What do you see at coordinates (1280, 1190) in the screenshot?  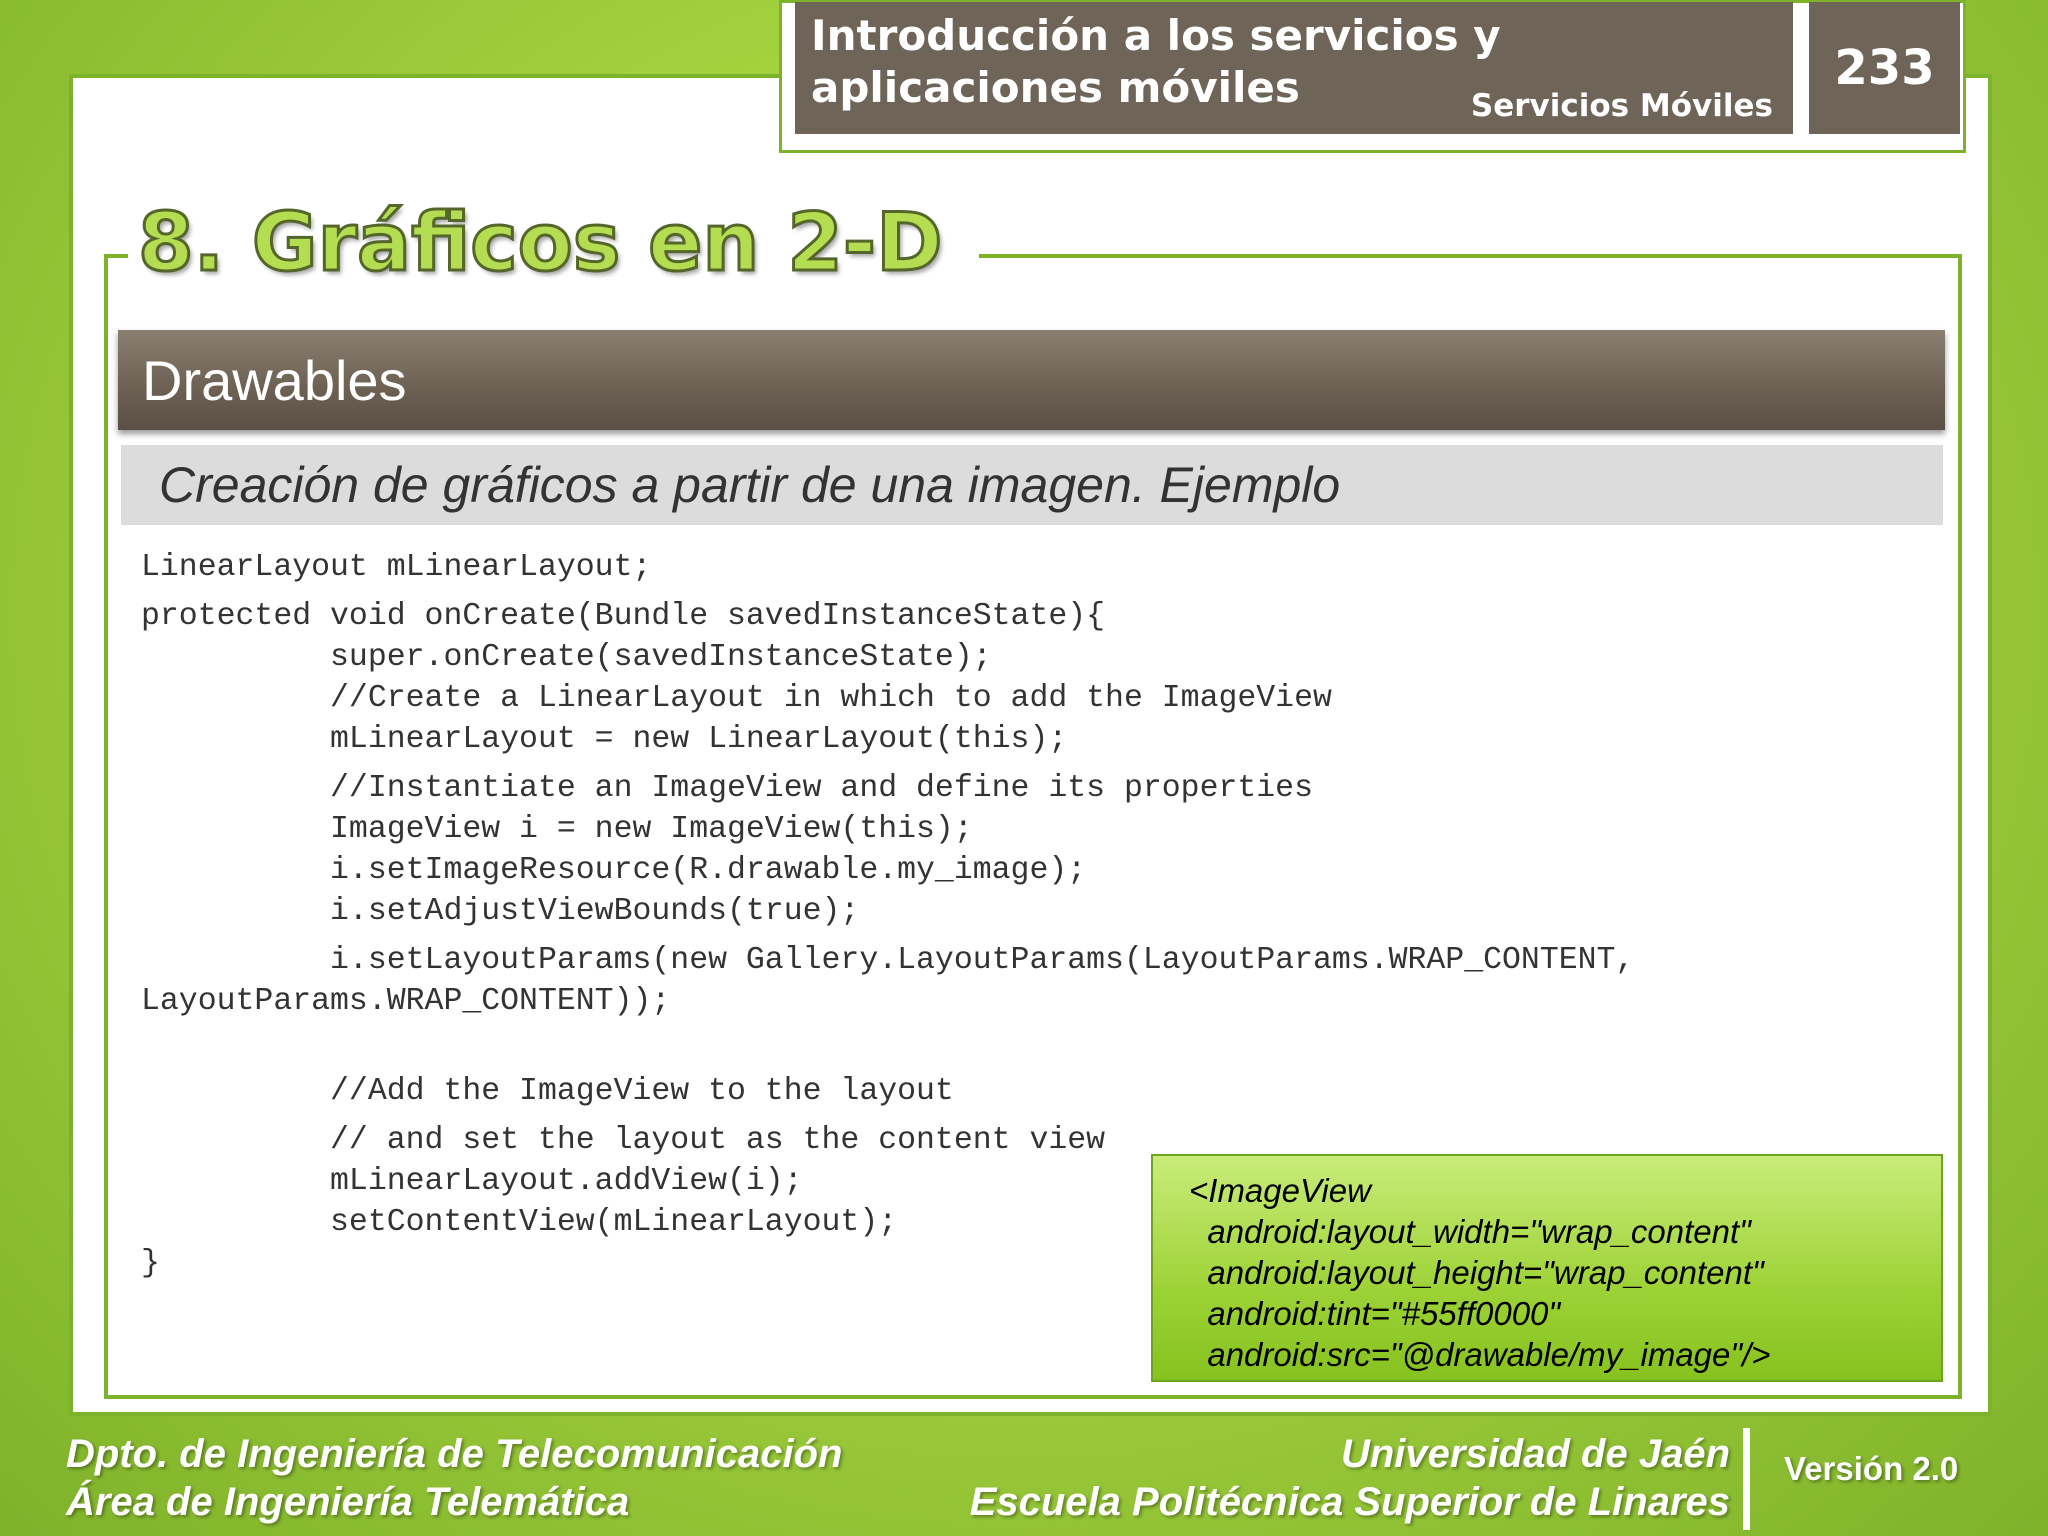 I see `xml-line: <ImageView` at bounding box center [1280, 1190].